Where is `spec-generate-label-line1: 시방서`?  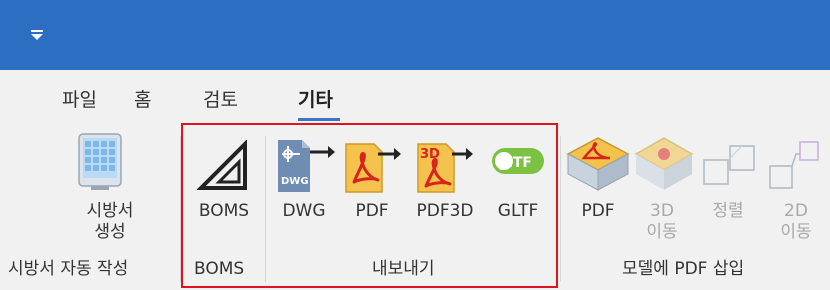
spec-generate-label-line1: 시방서 is located at coordinates (110, 211).